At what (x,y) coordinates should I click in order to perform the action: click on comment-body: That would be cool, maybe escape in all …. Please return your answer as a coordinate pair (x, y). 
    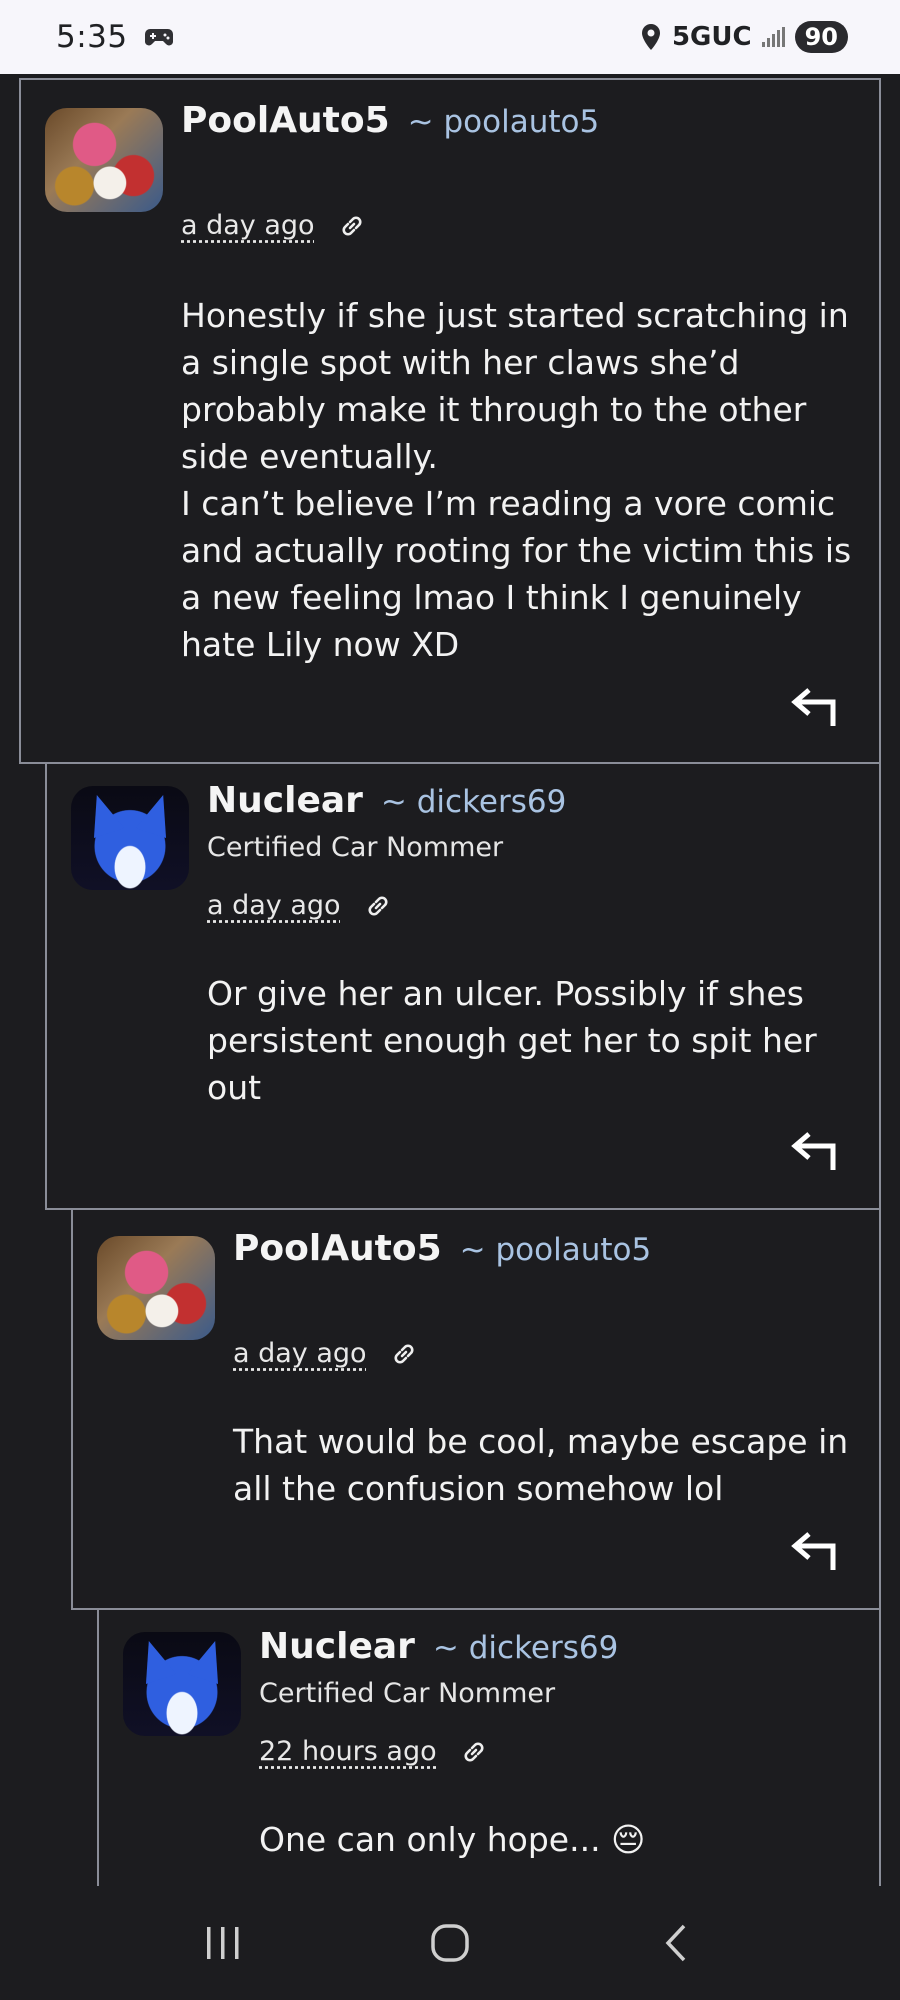
    Looking at the image, I should click on (541, 1465).